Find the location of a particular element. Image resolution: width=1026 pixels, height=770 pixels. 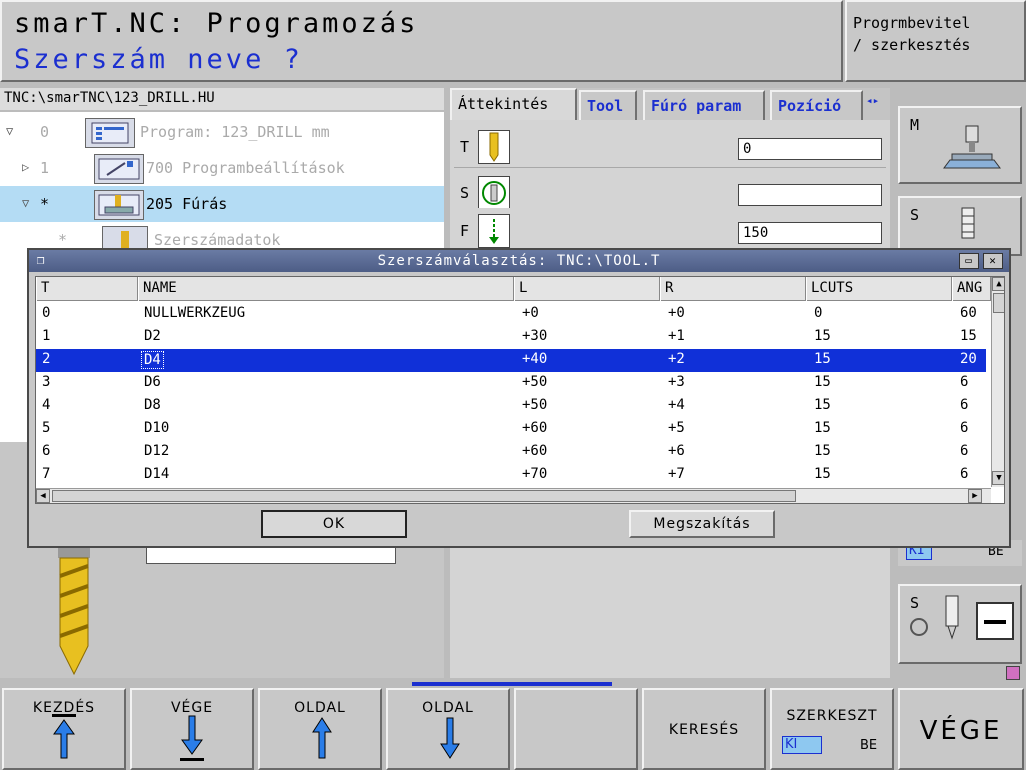

mode-line-1: Progrmbevitel is located at coordinates (912, 23).